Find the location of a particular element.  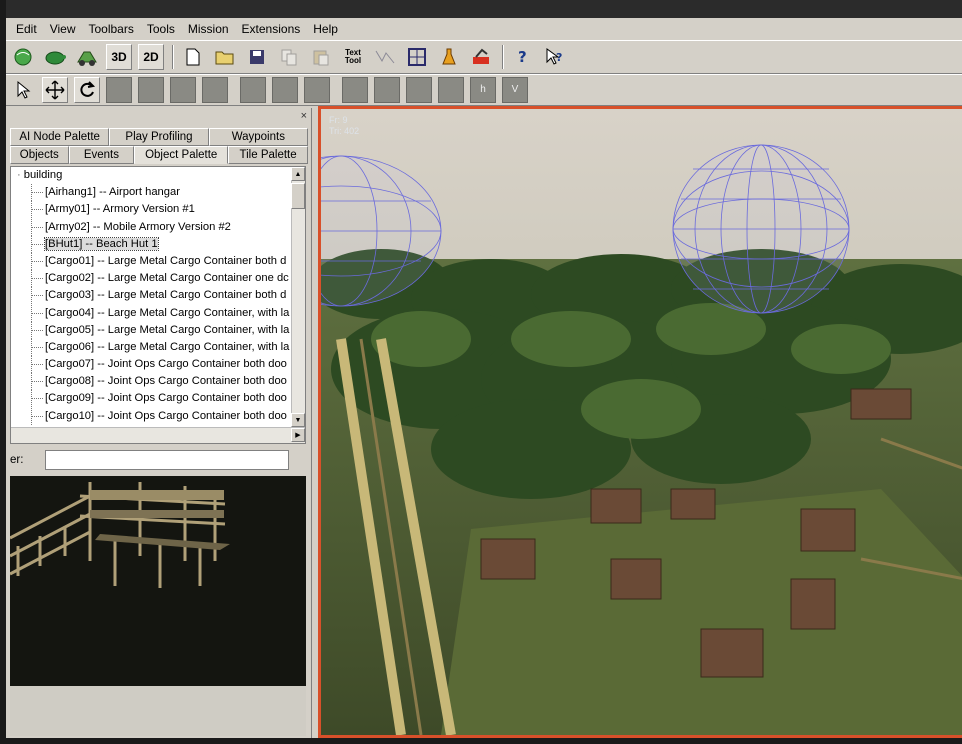

menu-extensions: Extensions is located at coordinates (271, 29).